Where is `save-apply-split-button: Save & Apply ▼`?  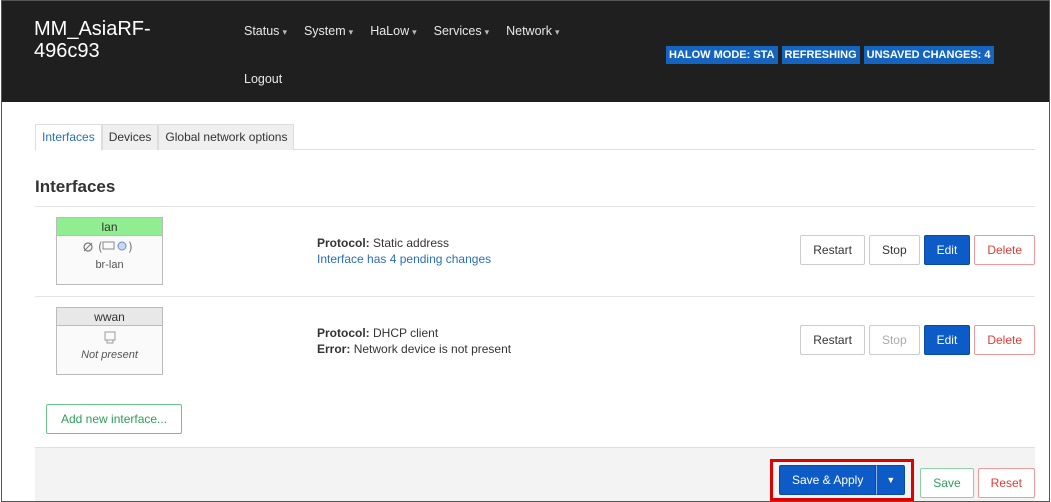
save-apply-split-button: Save & Apply ▼ is located at coordinates (842, 480).